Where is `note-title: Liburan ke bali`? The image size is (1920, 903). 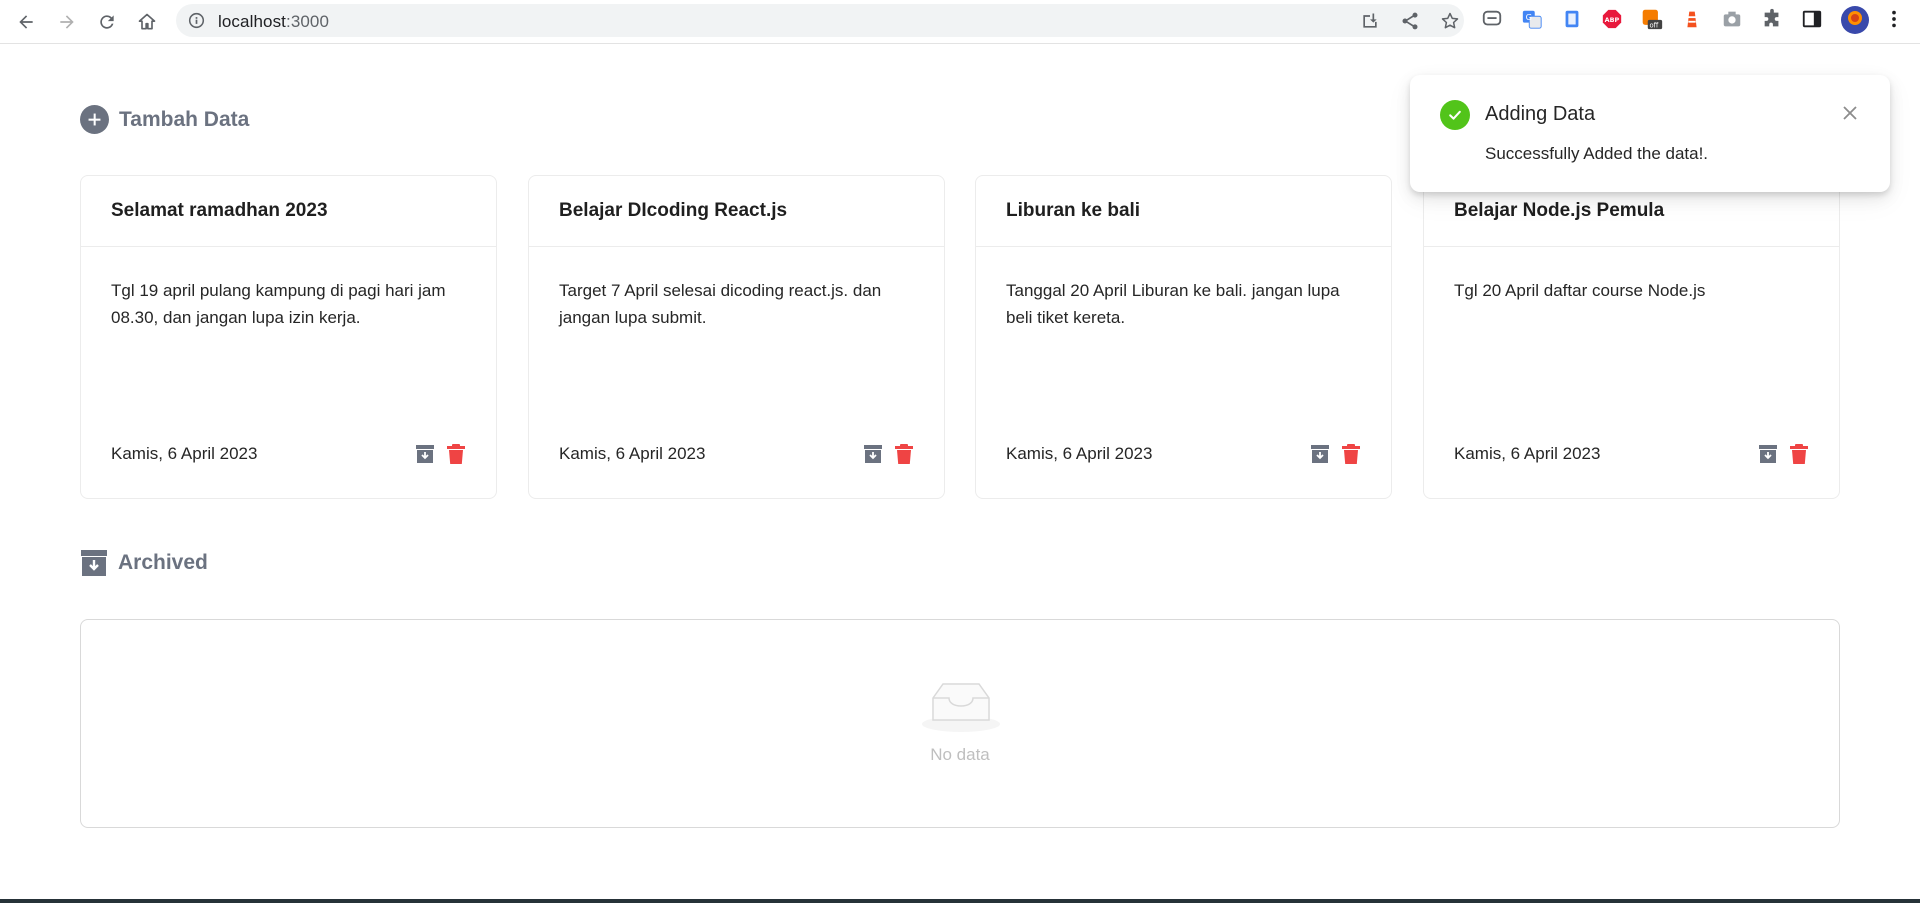
note-title: Liburan ke bali is located at coordinates (1073, 210).